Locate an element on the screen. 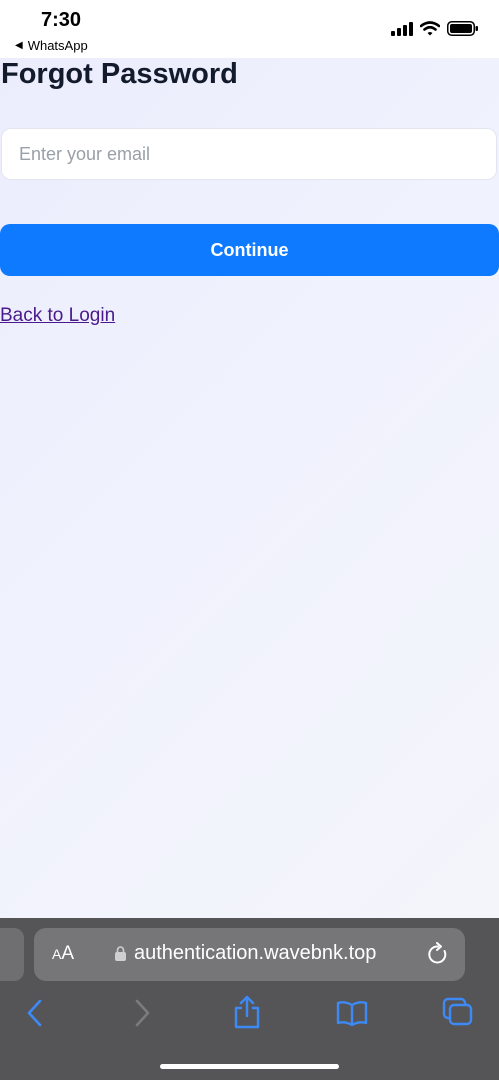 Image resolution: width=499 pixels, height=1080 pixels. address-bar: AA authentication.wavebnk.top is located at coordinates (249, 954).